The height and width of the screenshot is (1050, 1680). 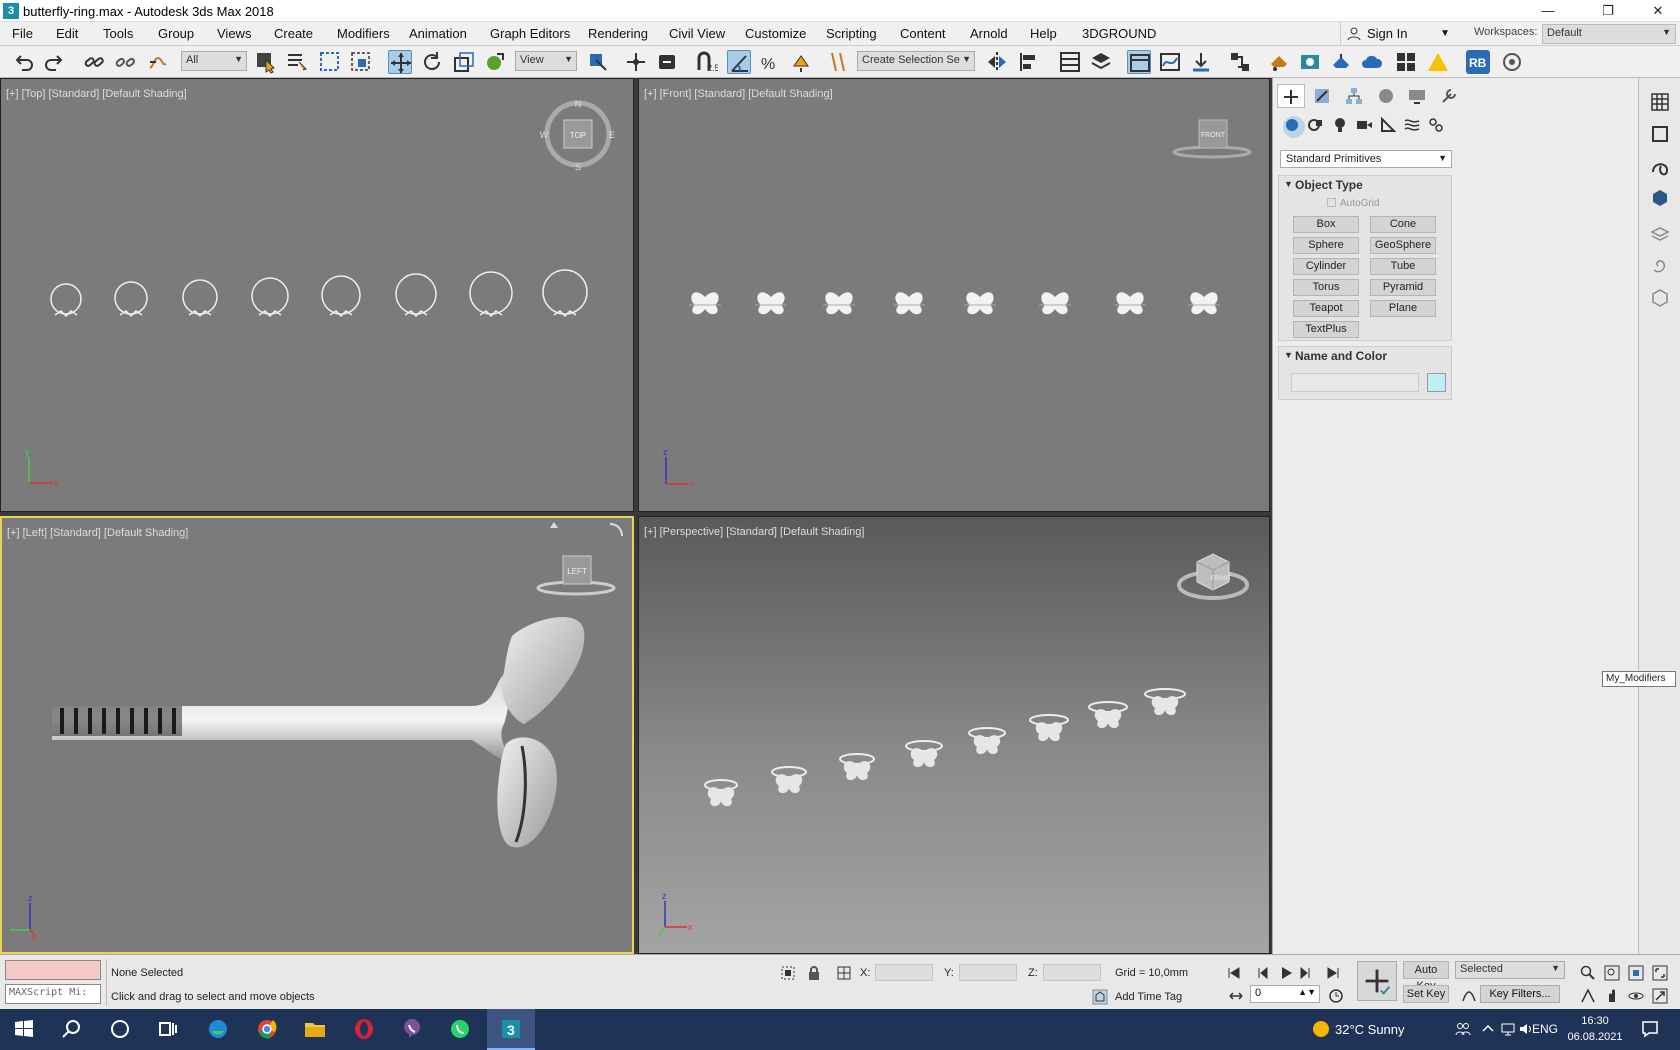 I want to click on viewcube-perspective: FRONT, so click(x=1213, y=576).